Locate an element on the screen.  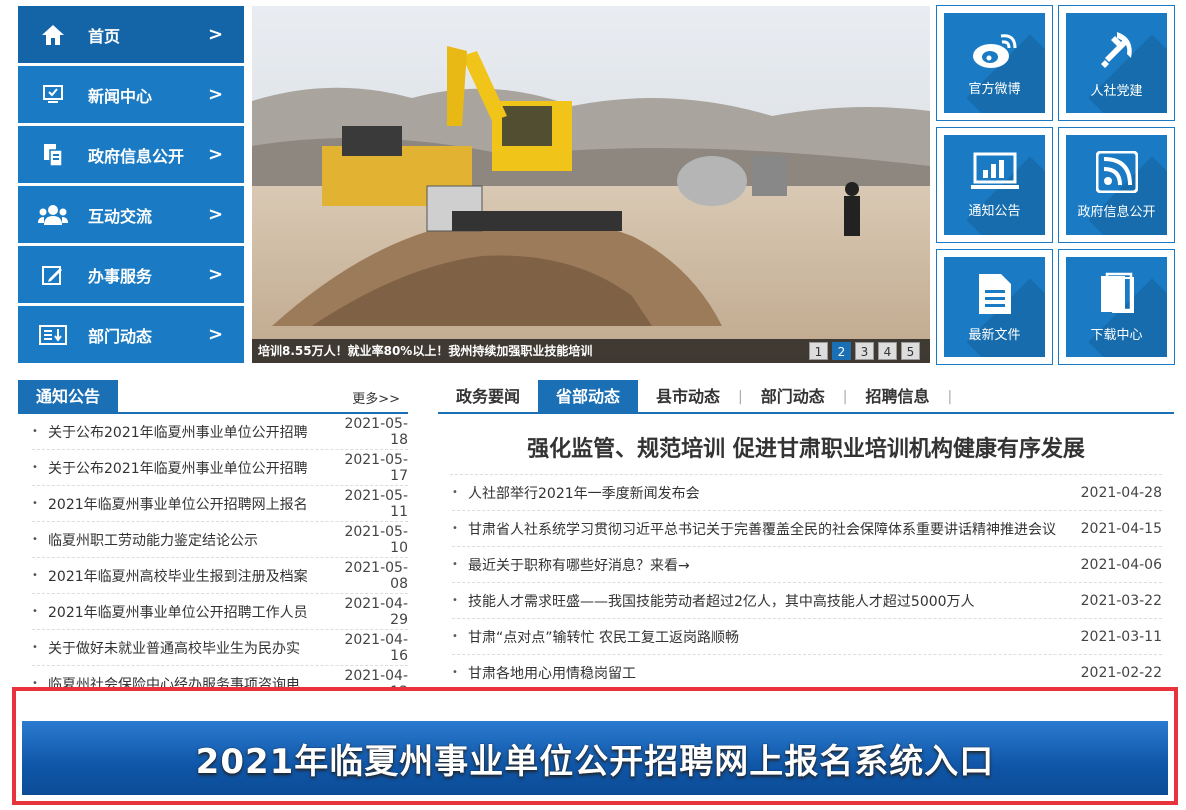
tile-gov-info-open: 政府信息公开 is located at coordinates (1116, 185).